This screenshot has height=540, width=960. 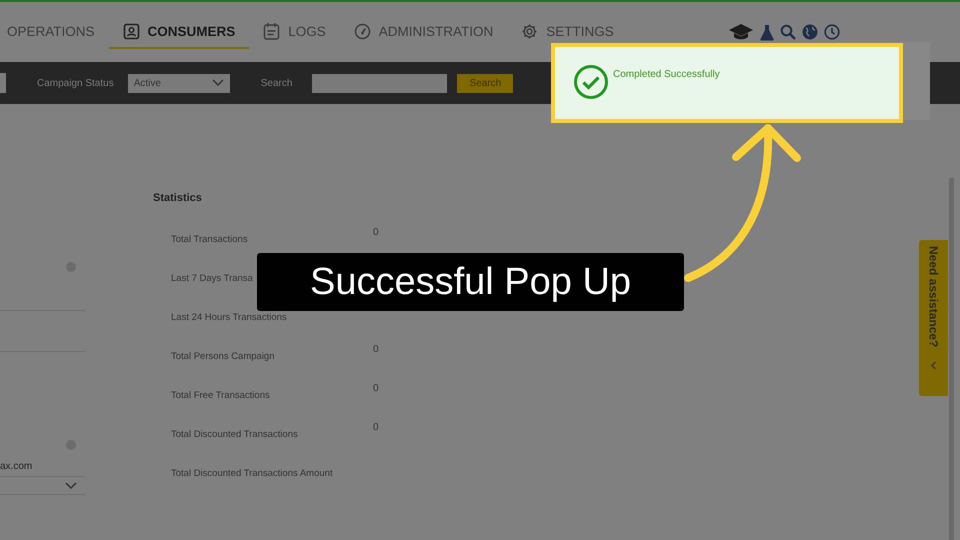 What do you see at coordinates (788, 32) in the screenshot?
I see `search-icon` at bounding box center [788, 32].